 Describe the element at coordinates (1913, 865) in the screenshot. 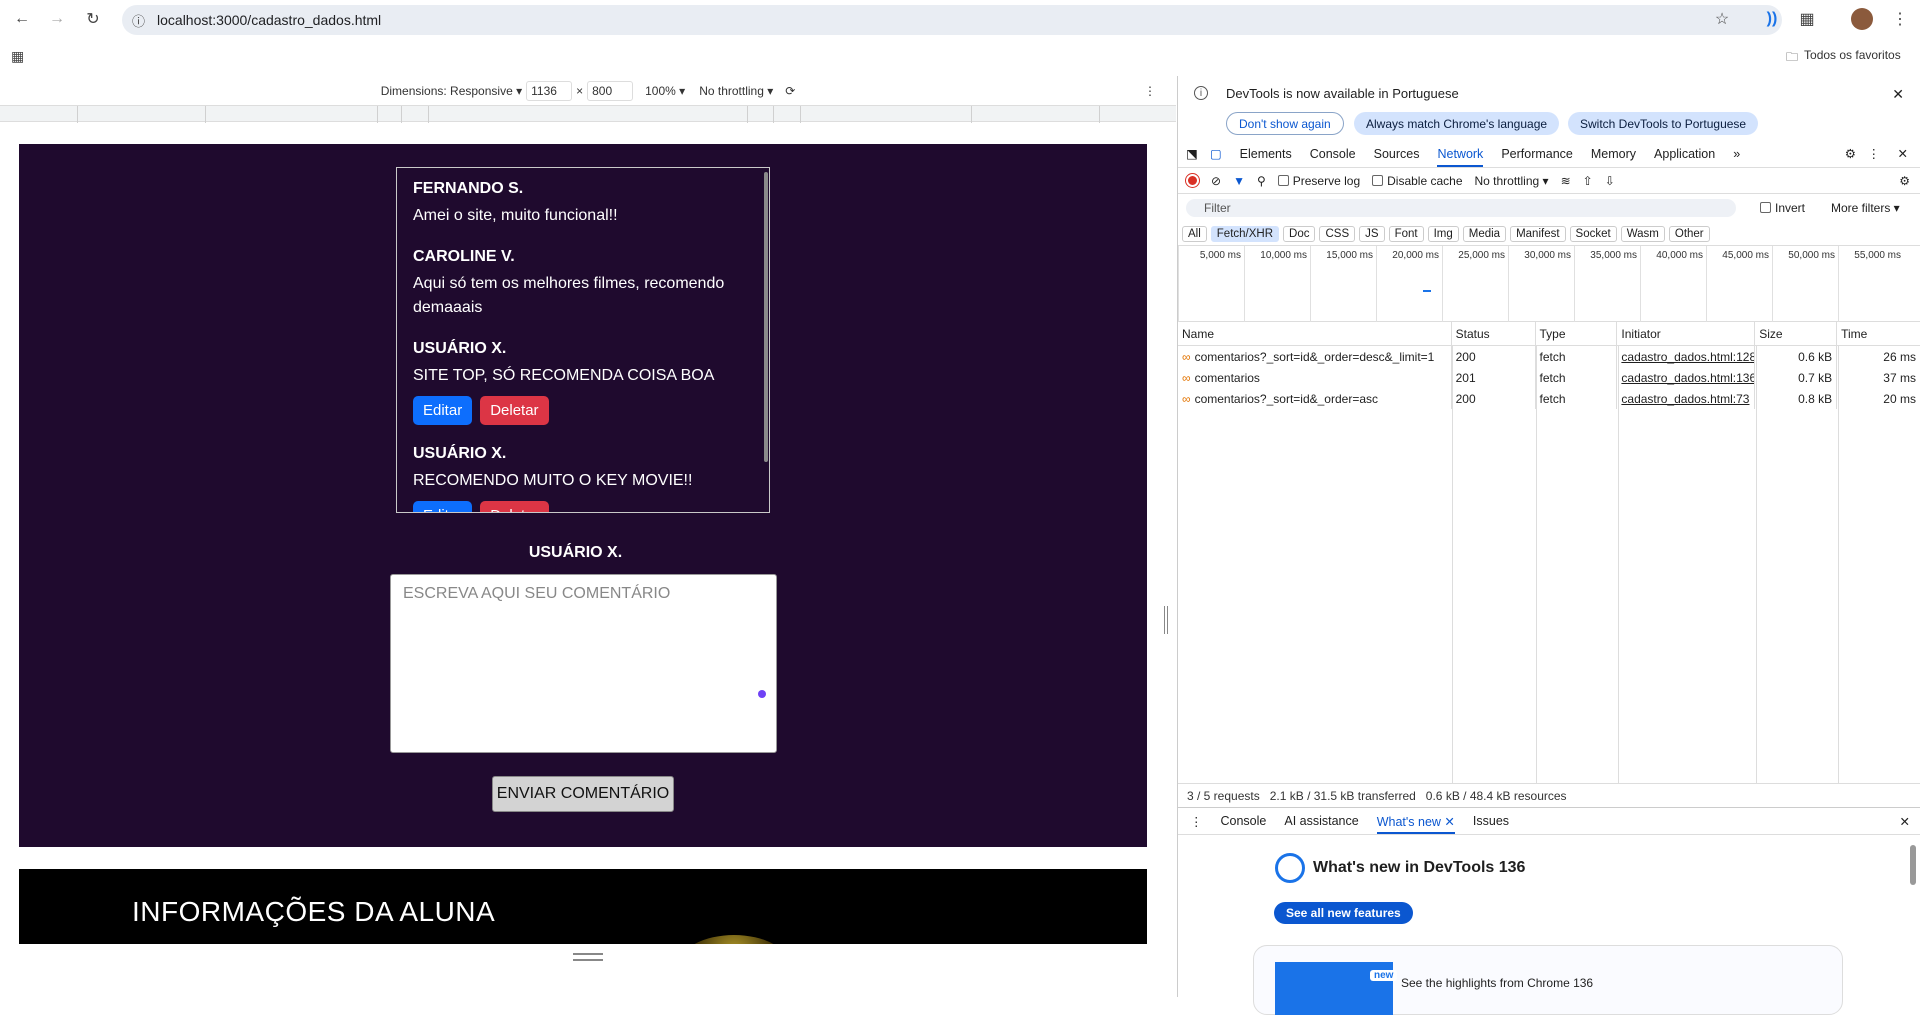

I see `whats-new-scrollbar` at that location.